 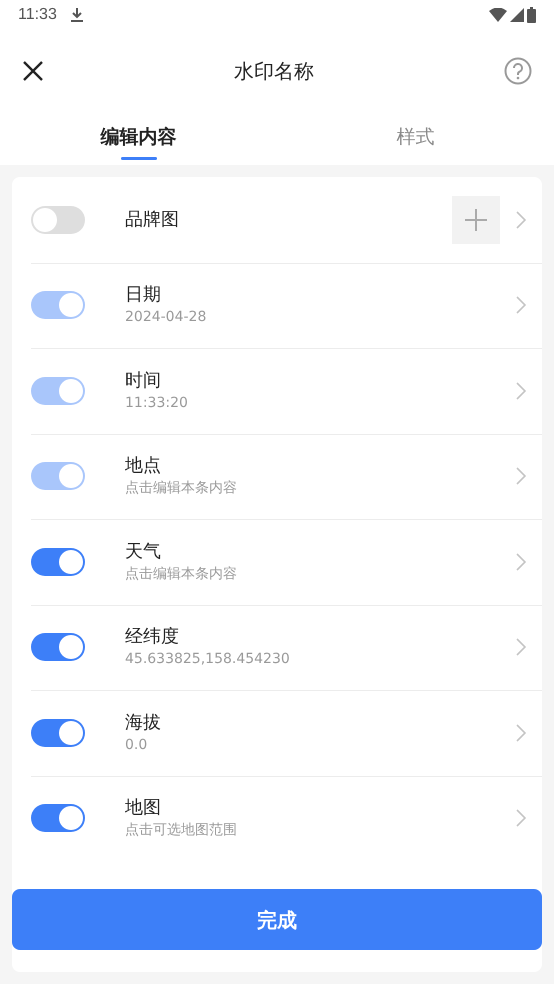 I want to click on item-title: 天气, so click(x=143, y=552).